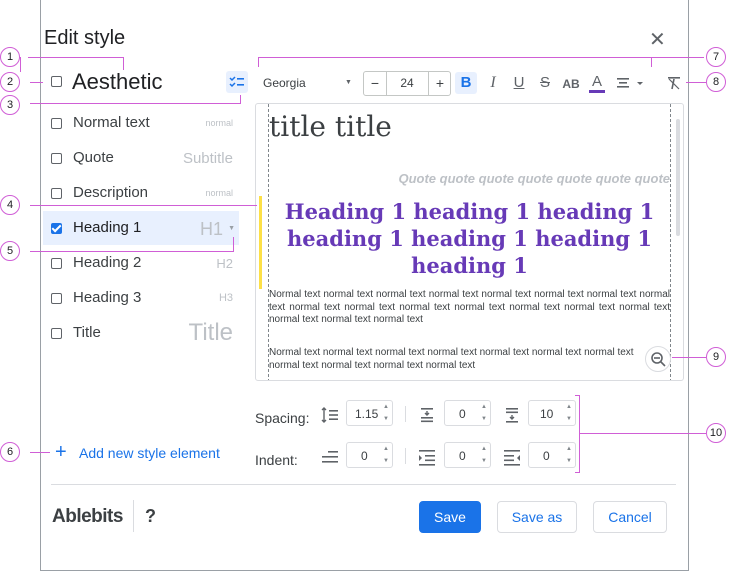 This screenshot has height=572, width=730. What do you see at coordinates (10, 251) in the screenshot?
I see `callout-5: 5` at bounding box center [10, 251].